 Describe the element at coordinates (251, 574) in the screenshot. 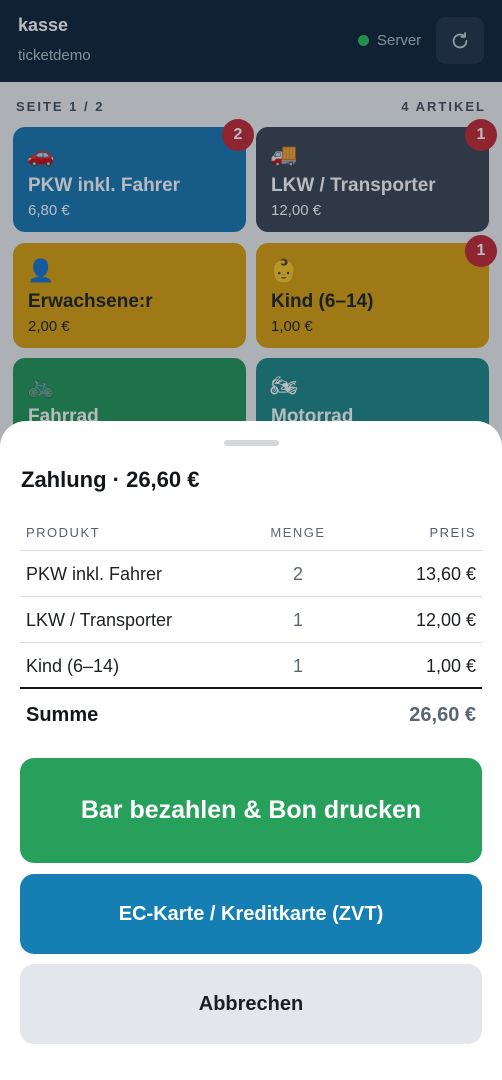

I see `table-row: PKW inkl. Fahrer 2 13,60 €` at that location.